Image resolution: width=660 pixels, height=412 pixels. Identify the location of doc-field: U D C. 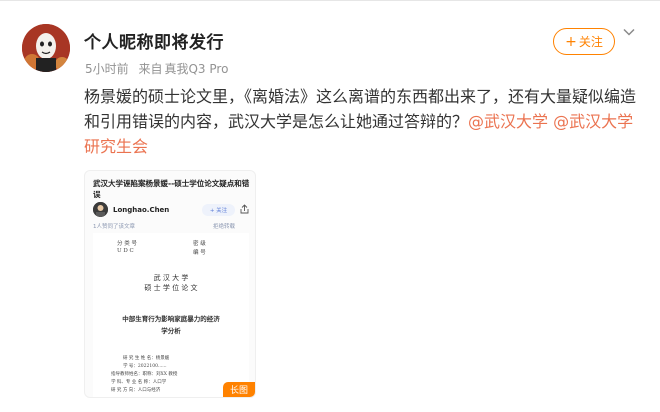
(125, 251).